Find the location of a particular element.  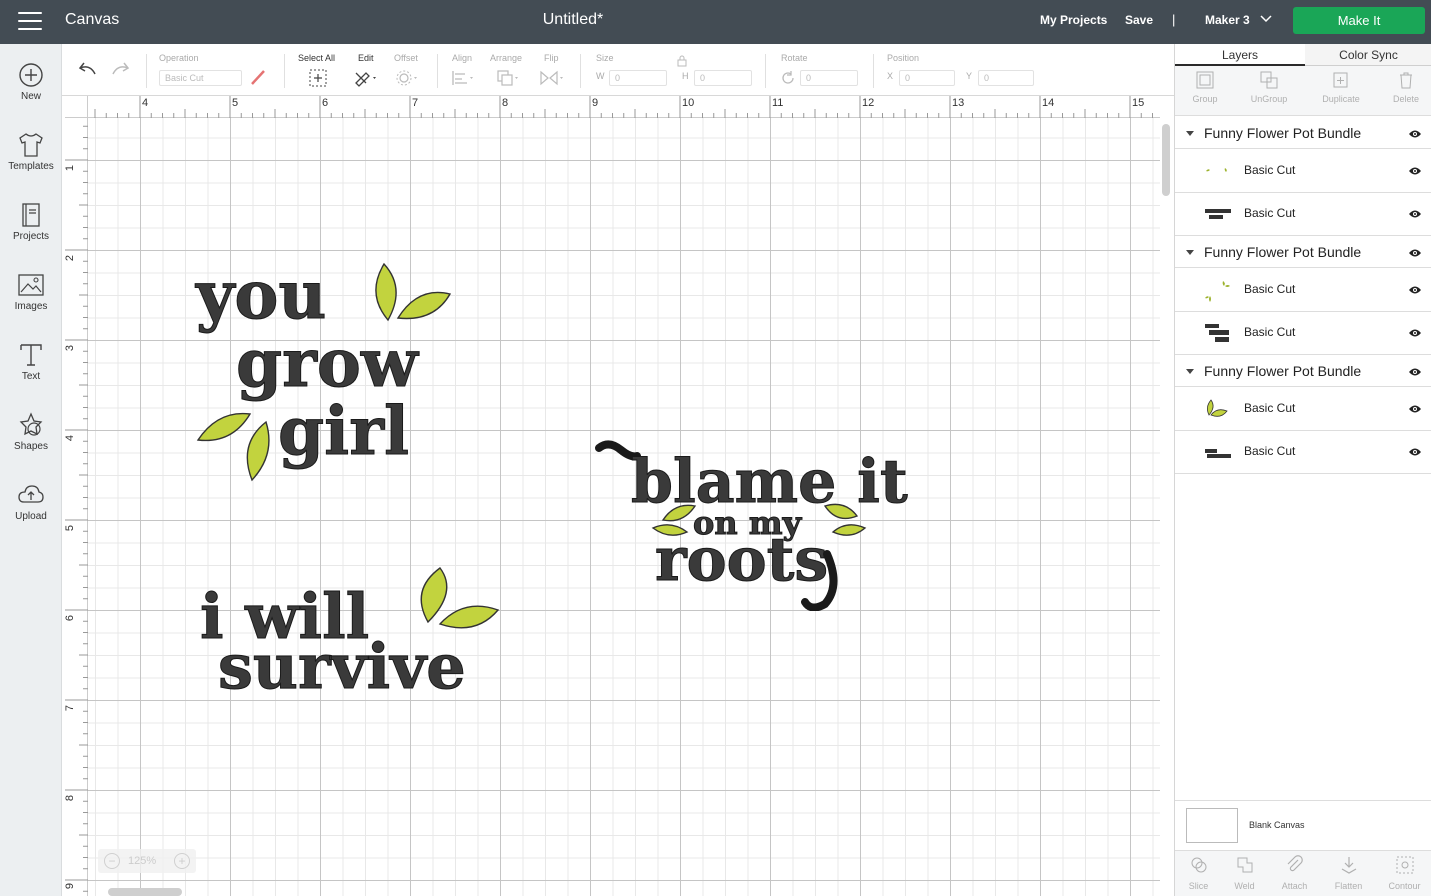

sidebar-item-new: New is located at coordinates (31, 93).